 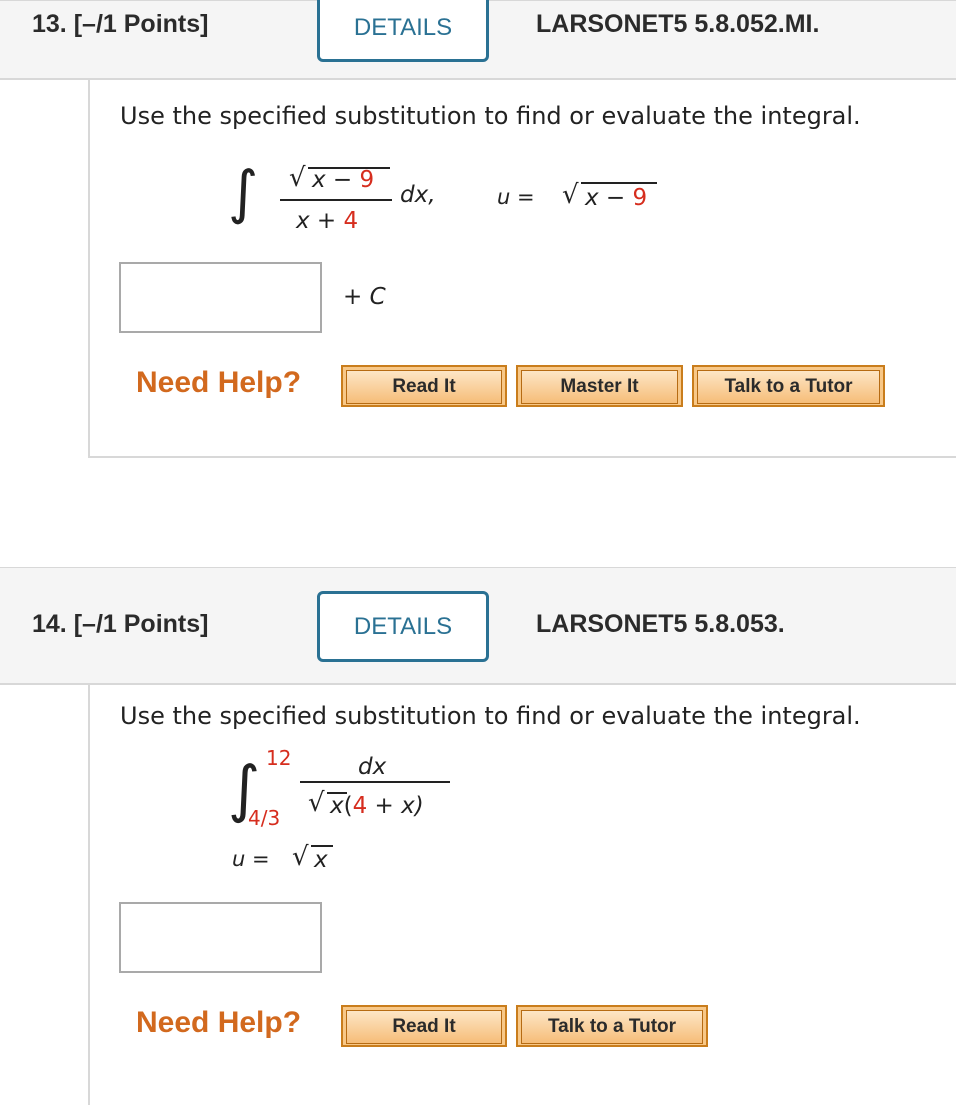 I want to click on q14-points: [–/1 Points], so click(x=141, y=624).